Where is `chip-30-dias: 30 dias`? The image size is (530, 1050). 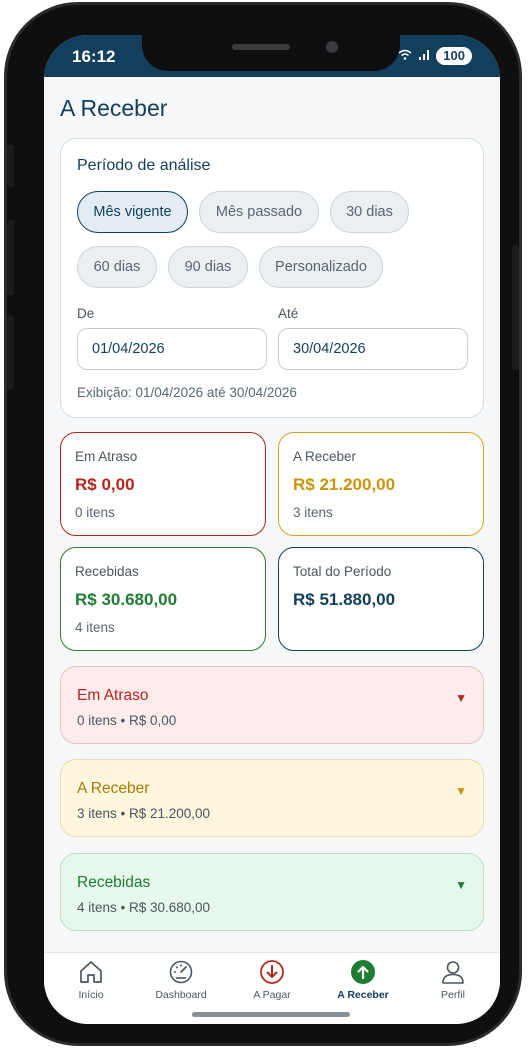
chip-30-dias: 30 dias is located at coordinates (369, 212).